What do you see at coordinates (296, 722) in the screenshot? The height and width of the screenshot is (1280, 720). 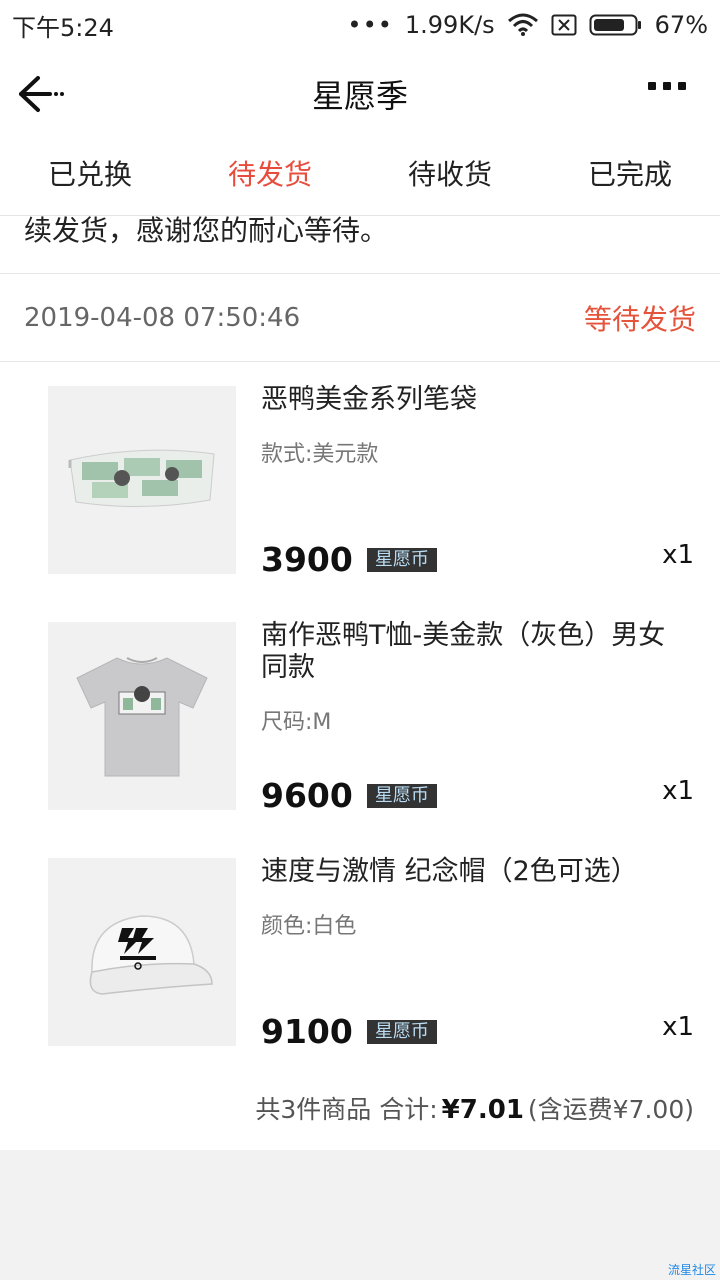 I see `item-spec: 尺码:M` at bounding box center [296, 722].